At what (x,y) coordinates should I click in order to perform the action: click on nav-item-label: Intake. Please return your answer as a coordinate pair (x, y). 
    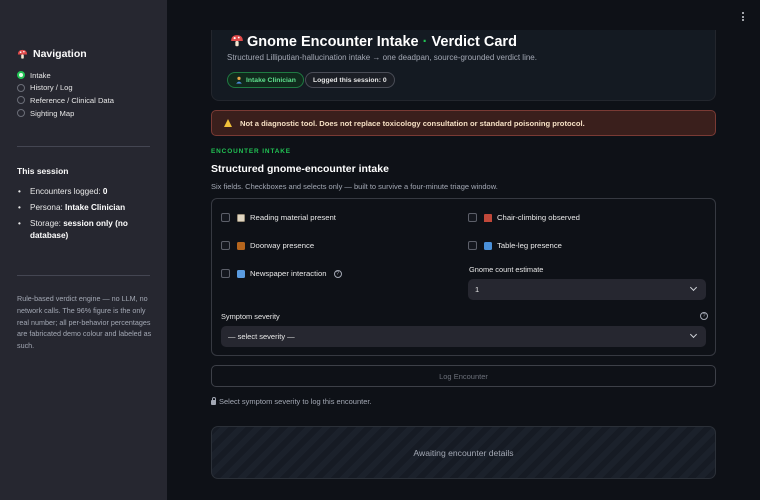
    Looking at the image, I should click on (40, 75).